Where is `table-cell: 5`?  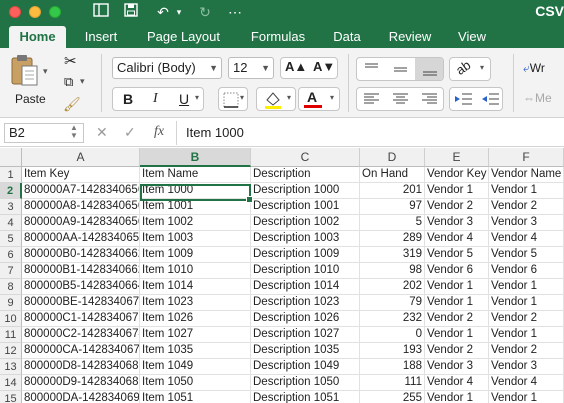
table-cell: 5 is located at coordinates (392, 223).